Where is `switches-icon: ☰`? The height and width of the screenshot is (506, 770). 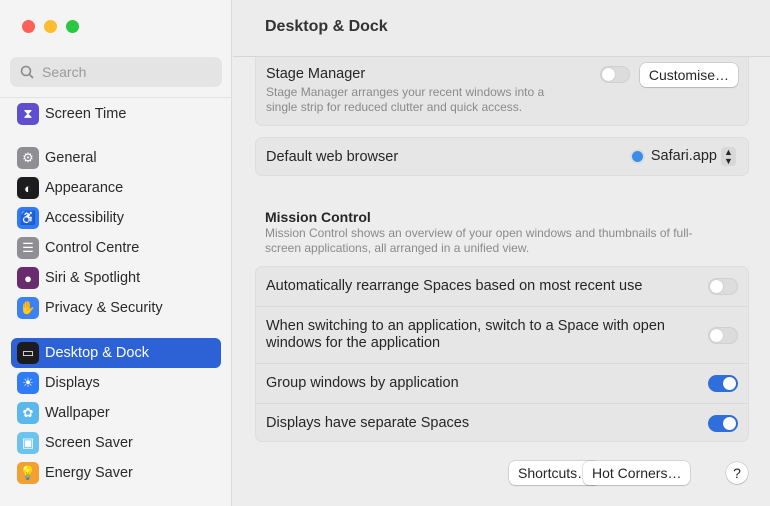
switches-icon: ☰ is located at coordinates (28, 248).